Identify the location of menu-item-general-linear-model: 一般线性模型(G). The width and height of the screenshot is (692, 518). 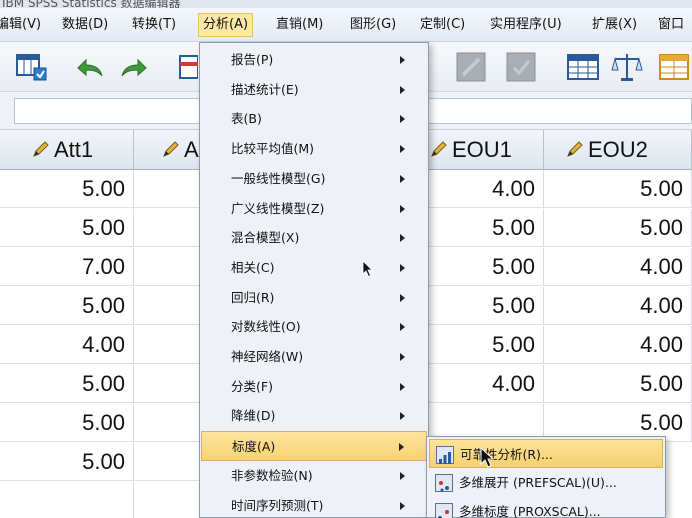
(314, 179).